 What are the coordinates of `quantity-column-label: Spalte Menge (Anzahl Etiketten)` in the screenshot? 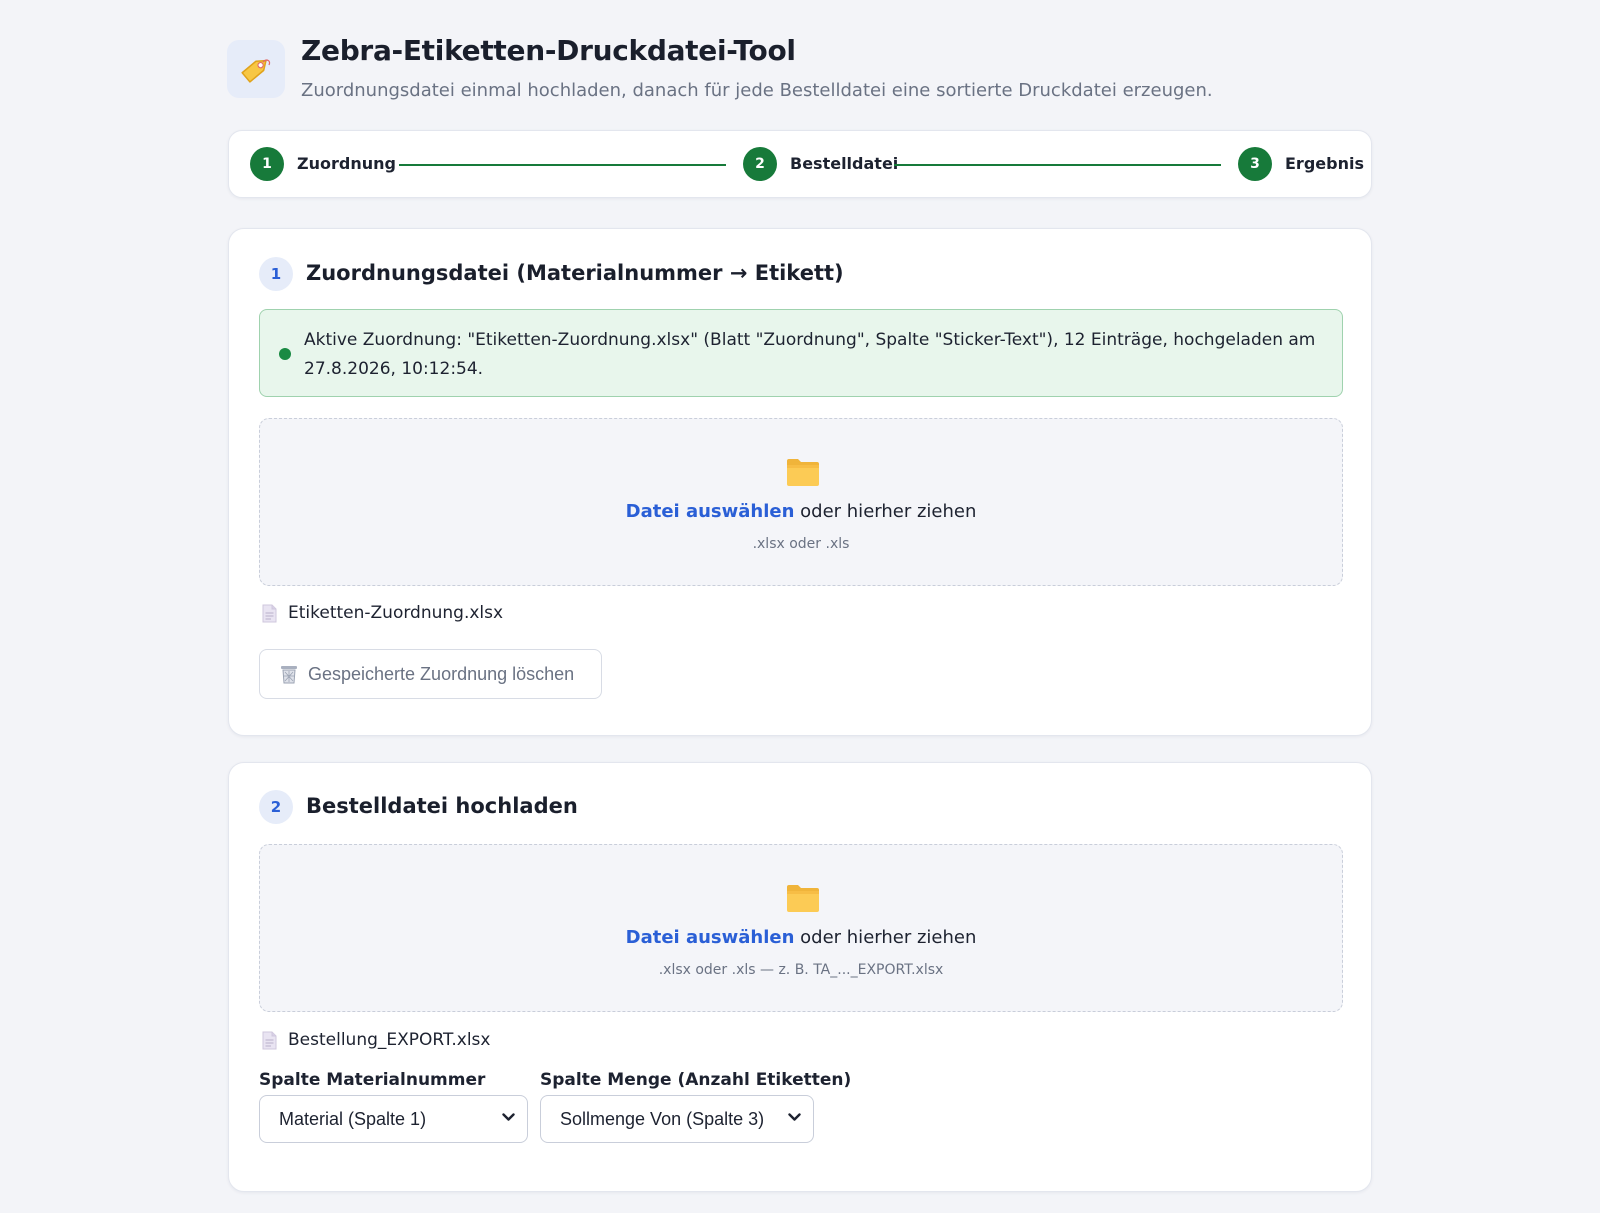 It's located at (696, 1080).